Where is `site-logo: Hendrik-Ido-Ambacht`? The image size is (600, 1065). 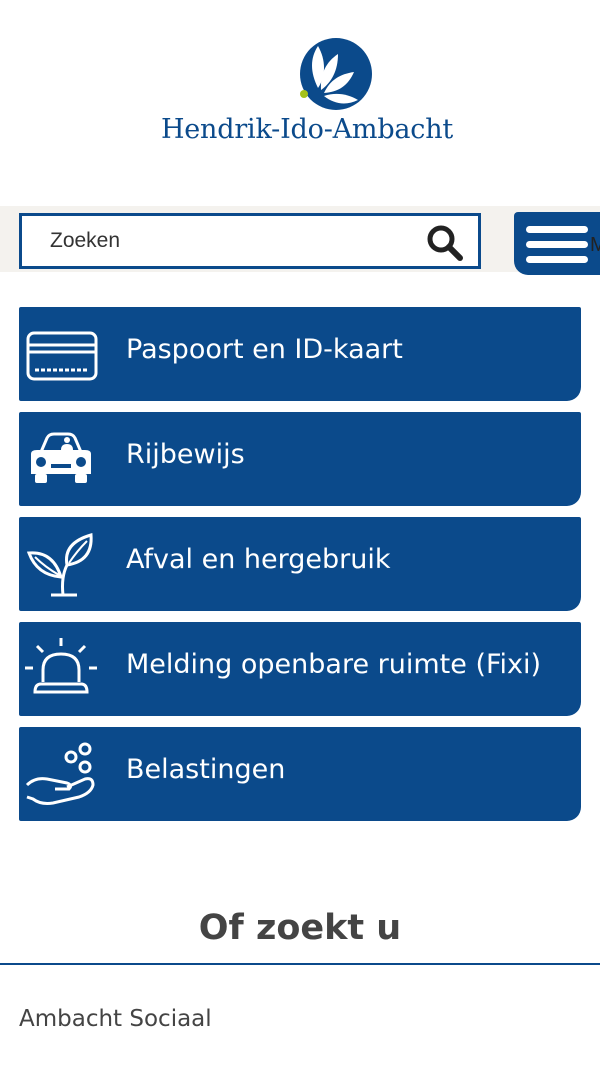
site-logo: Hendrik-Ido-Ambacht is located at coordinates (300, 95).